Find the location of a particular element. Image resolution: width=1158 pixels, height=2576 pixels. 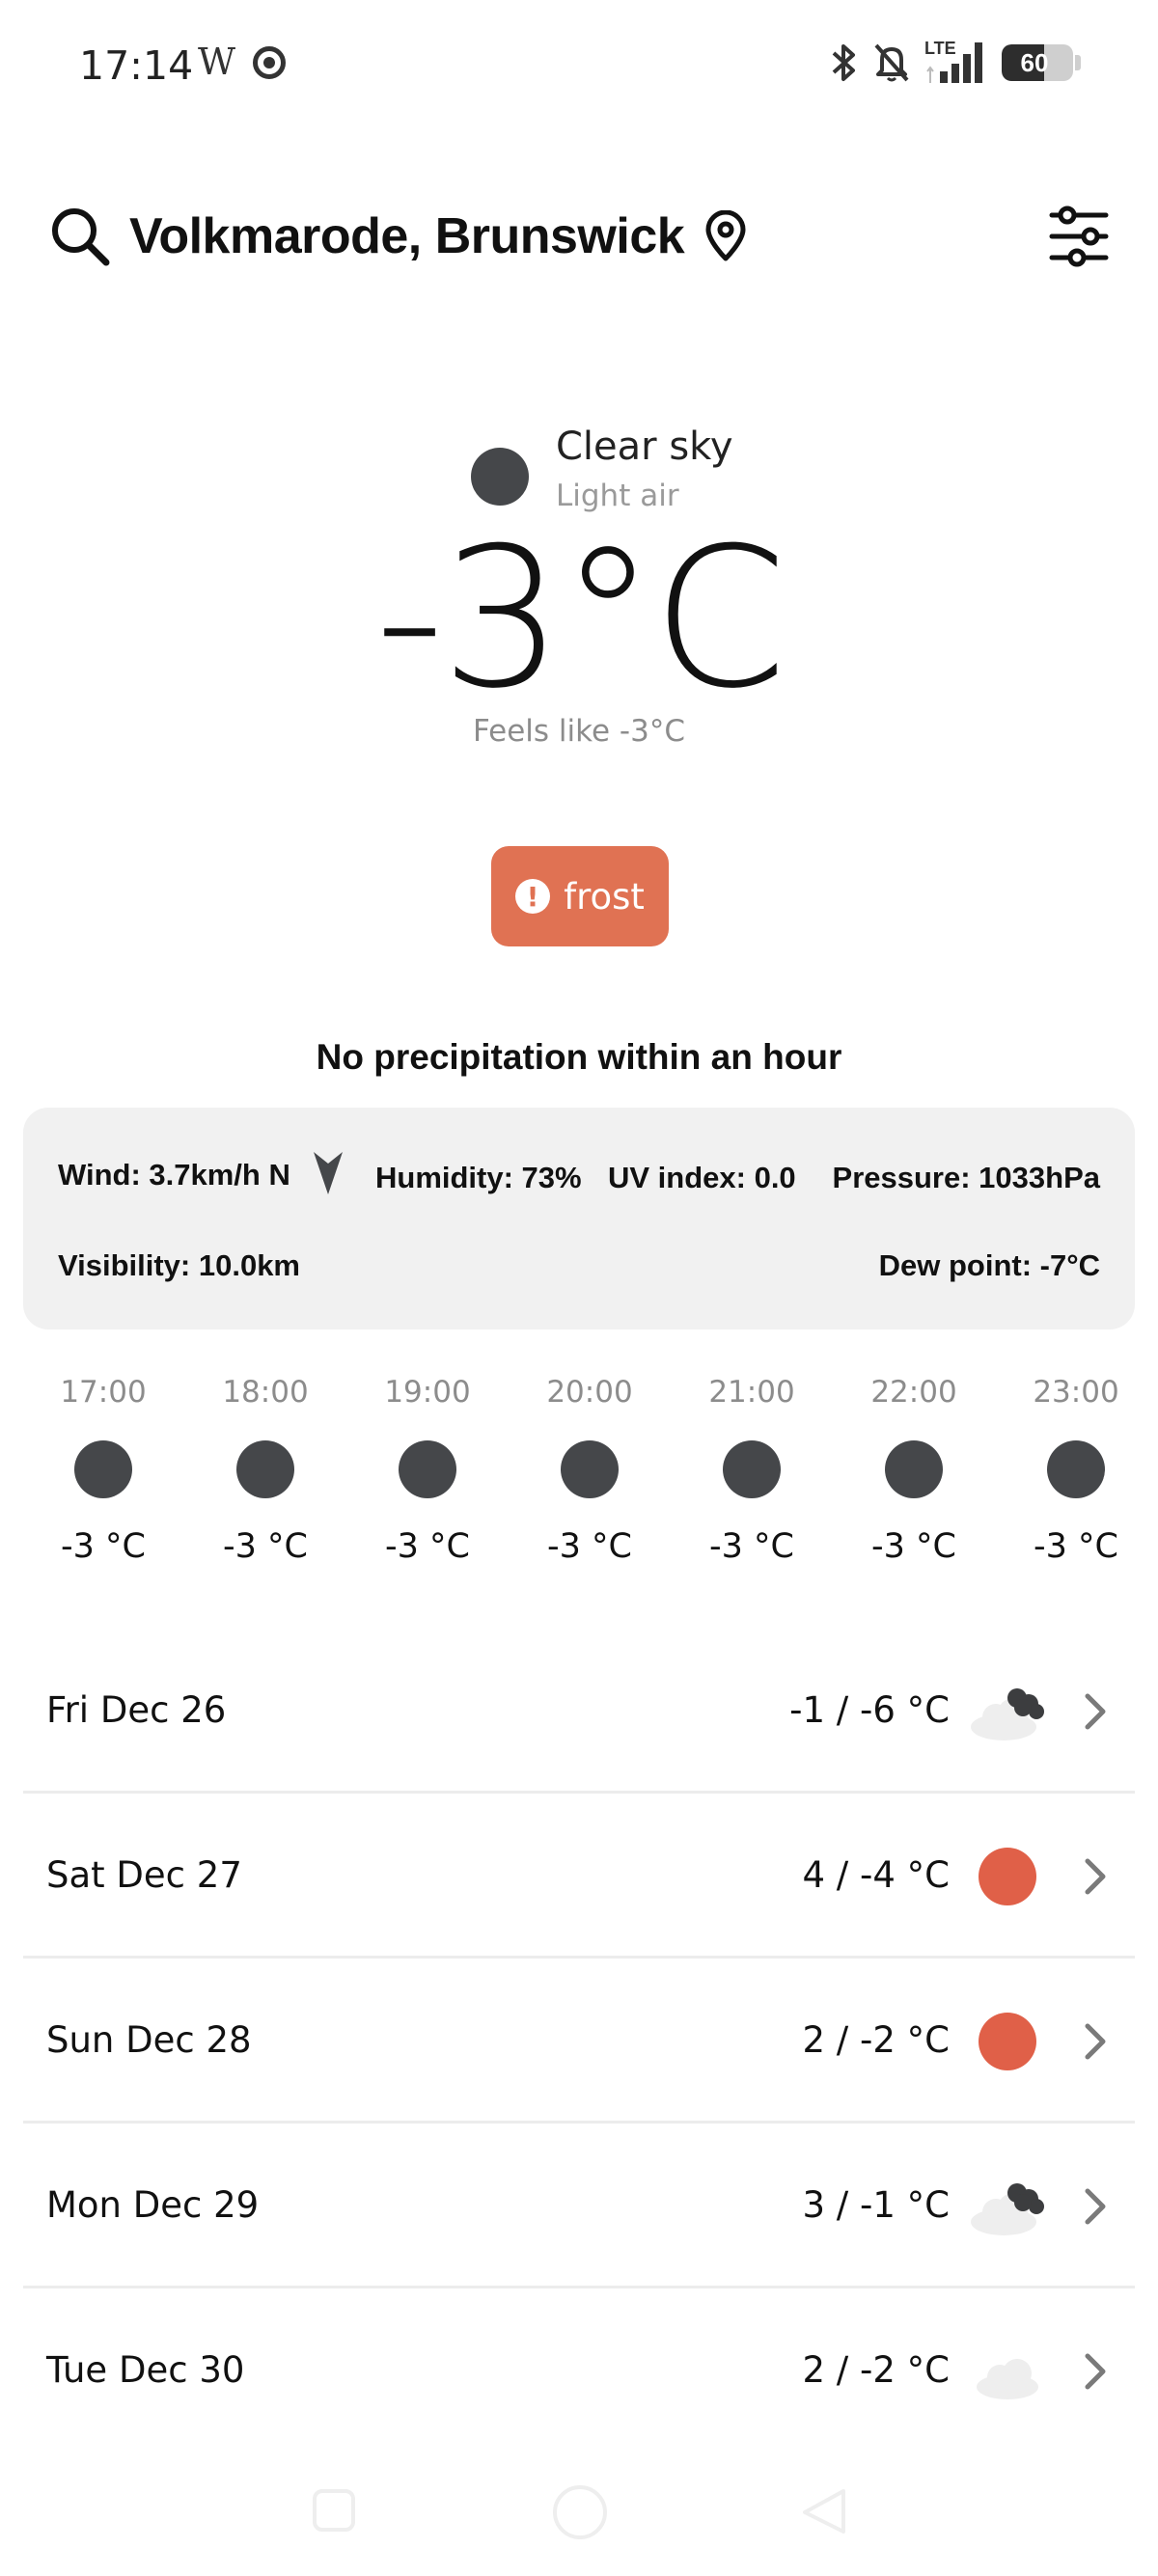

hour-time: 18:00 is located at coordinates (265, 1393).